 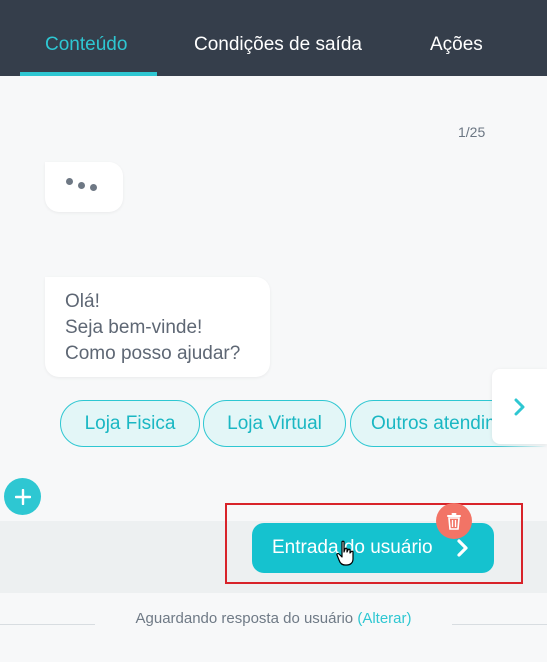 I want to click on add-block-button, so click(x=22, y=496).